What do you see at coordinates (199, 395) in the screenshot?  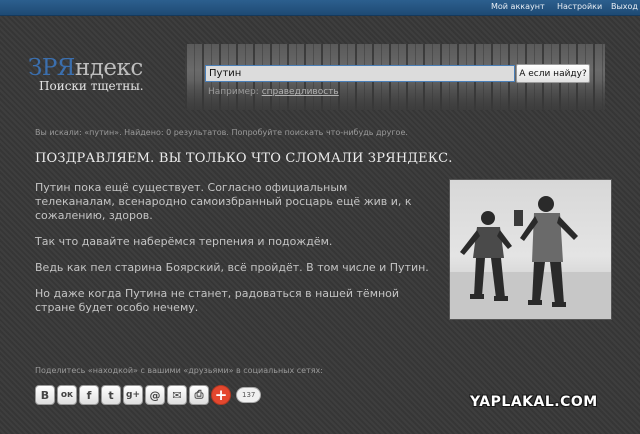 I see `print-button: ⎙` at bounding box center [199, 395].